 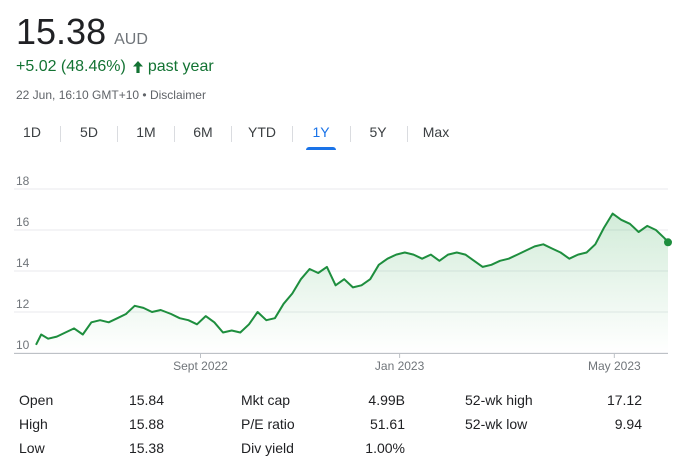 What do you see at coordinates (23, 222) in the screenshot?
I see `y-tick-label: 16` at bounding box center [23, 222].